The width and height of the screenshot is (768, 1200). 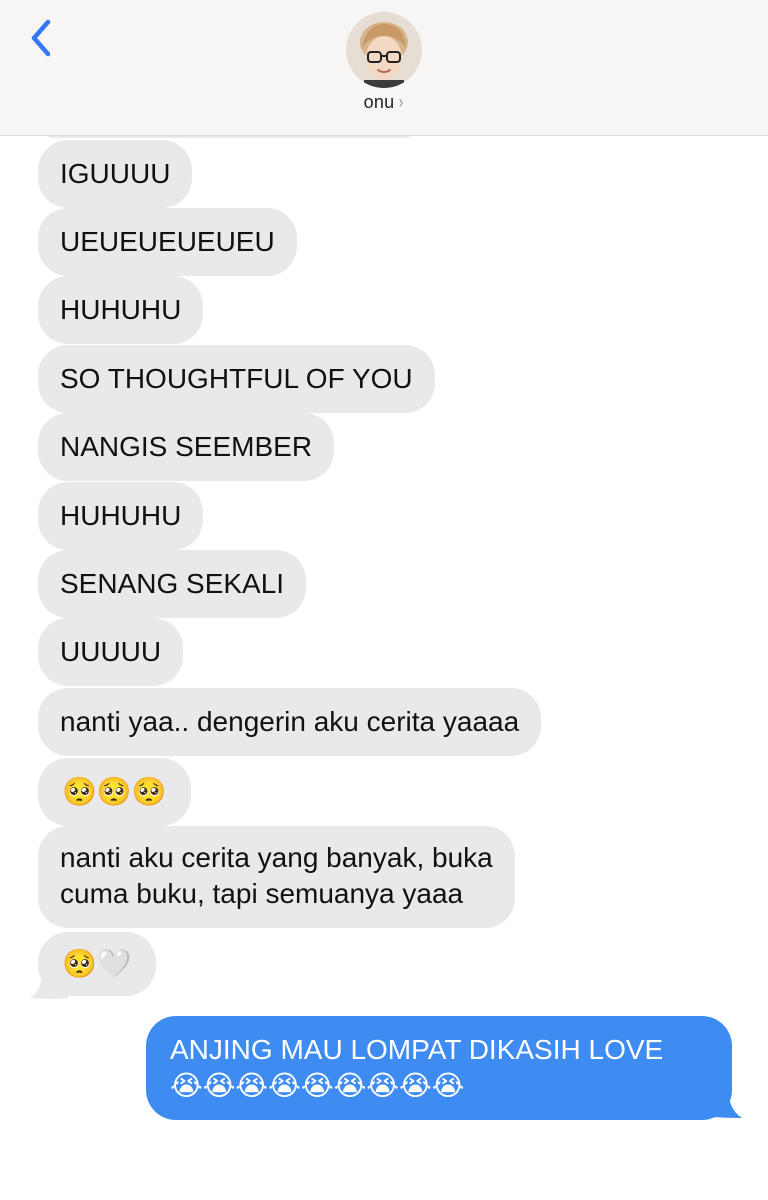 I want to click on message-bubble: SO THOUGHTFUL OF YOU, so click(x=236, y=379).